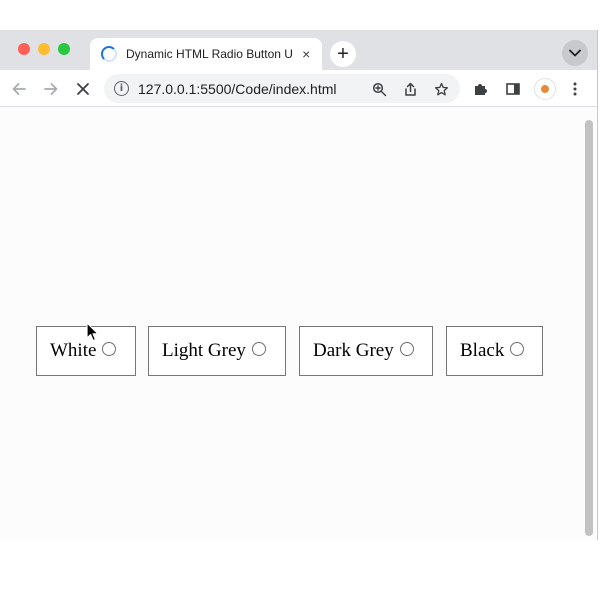  What do you see at coordinates (589, 328) in the screenshot?
I see `scrollbar-thumb` at bounding box center [589, 328].